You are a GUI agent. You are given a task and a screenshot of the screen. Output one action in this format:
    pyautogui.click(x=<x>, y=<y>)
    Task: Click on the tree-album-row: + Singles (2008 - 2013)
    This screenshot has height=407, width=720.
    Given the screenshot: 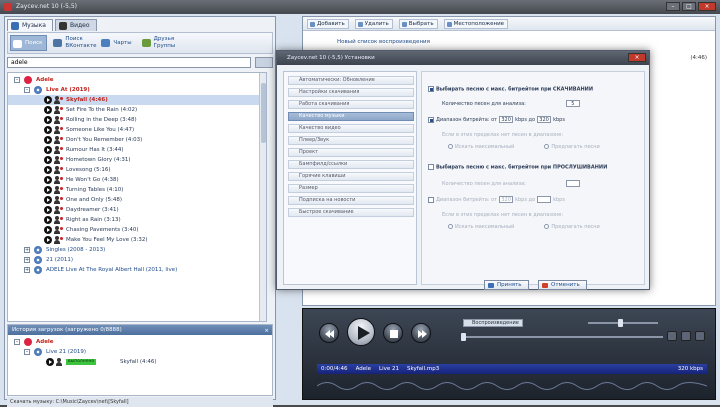 What is the action you would take?
    pyautogui.click(x=134, y=250)
    